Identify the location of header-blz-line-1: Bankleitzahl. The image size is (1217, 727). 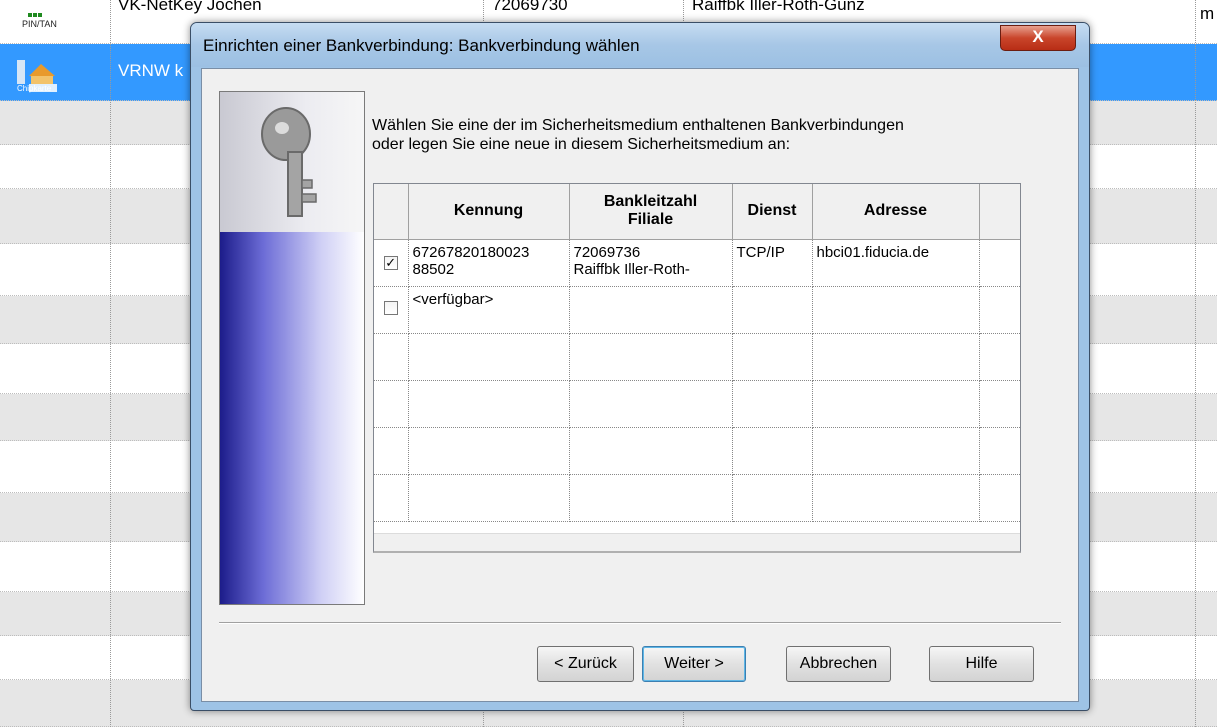
(650, 202).